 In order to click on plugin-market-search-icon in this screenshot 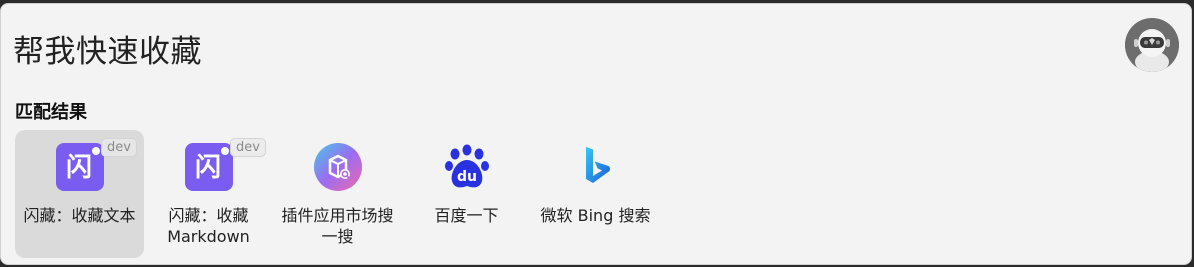, I will do `click(337, 167)`.